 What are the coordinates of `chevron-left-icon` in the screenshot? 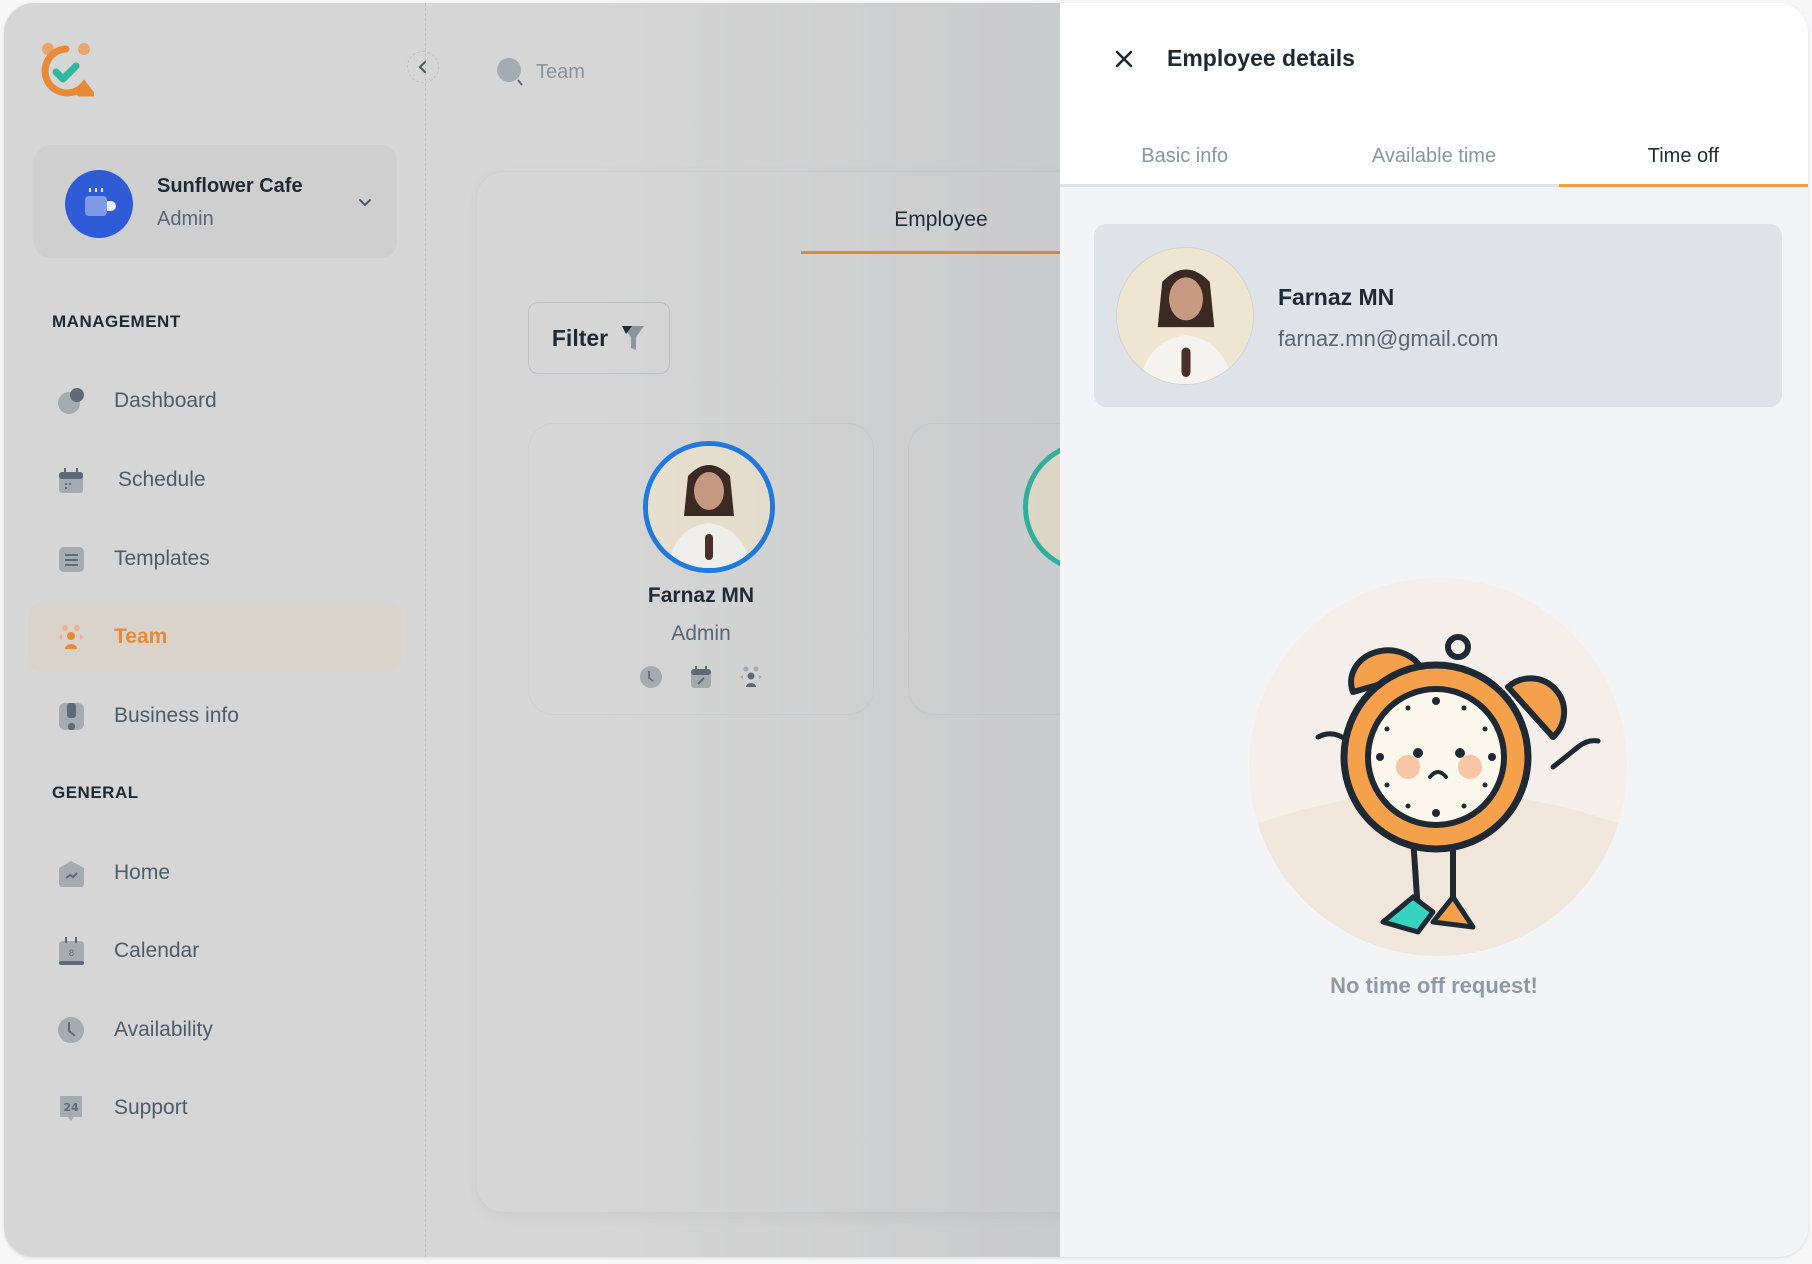 It's located at (422, 67).